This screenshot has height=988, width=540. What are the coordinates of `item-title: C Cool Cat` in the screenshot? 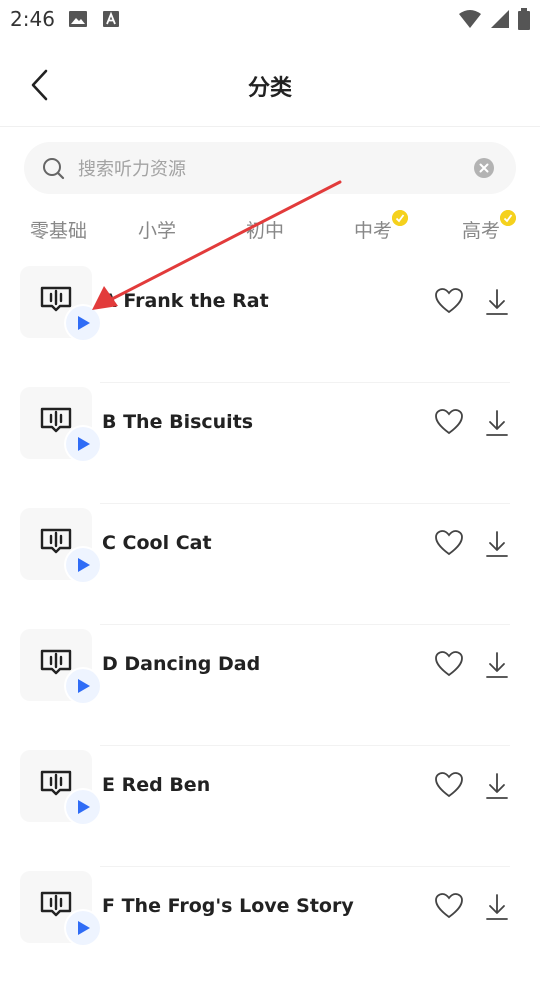 It's located at (157, 543).